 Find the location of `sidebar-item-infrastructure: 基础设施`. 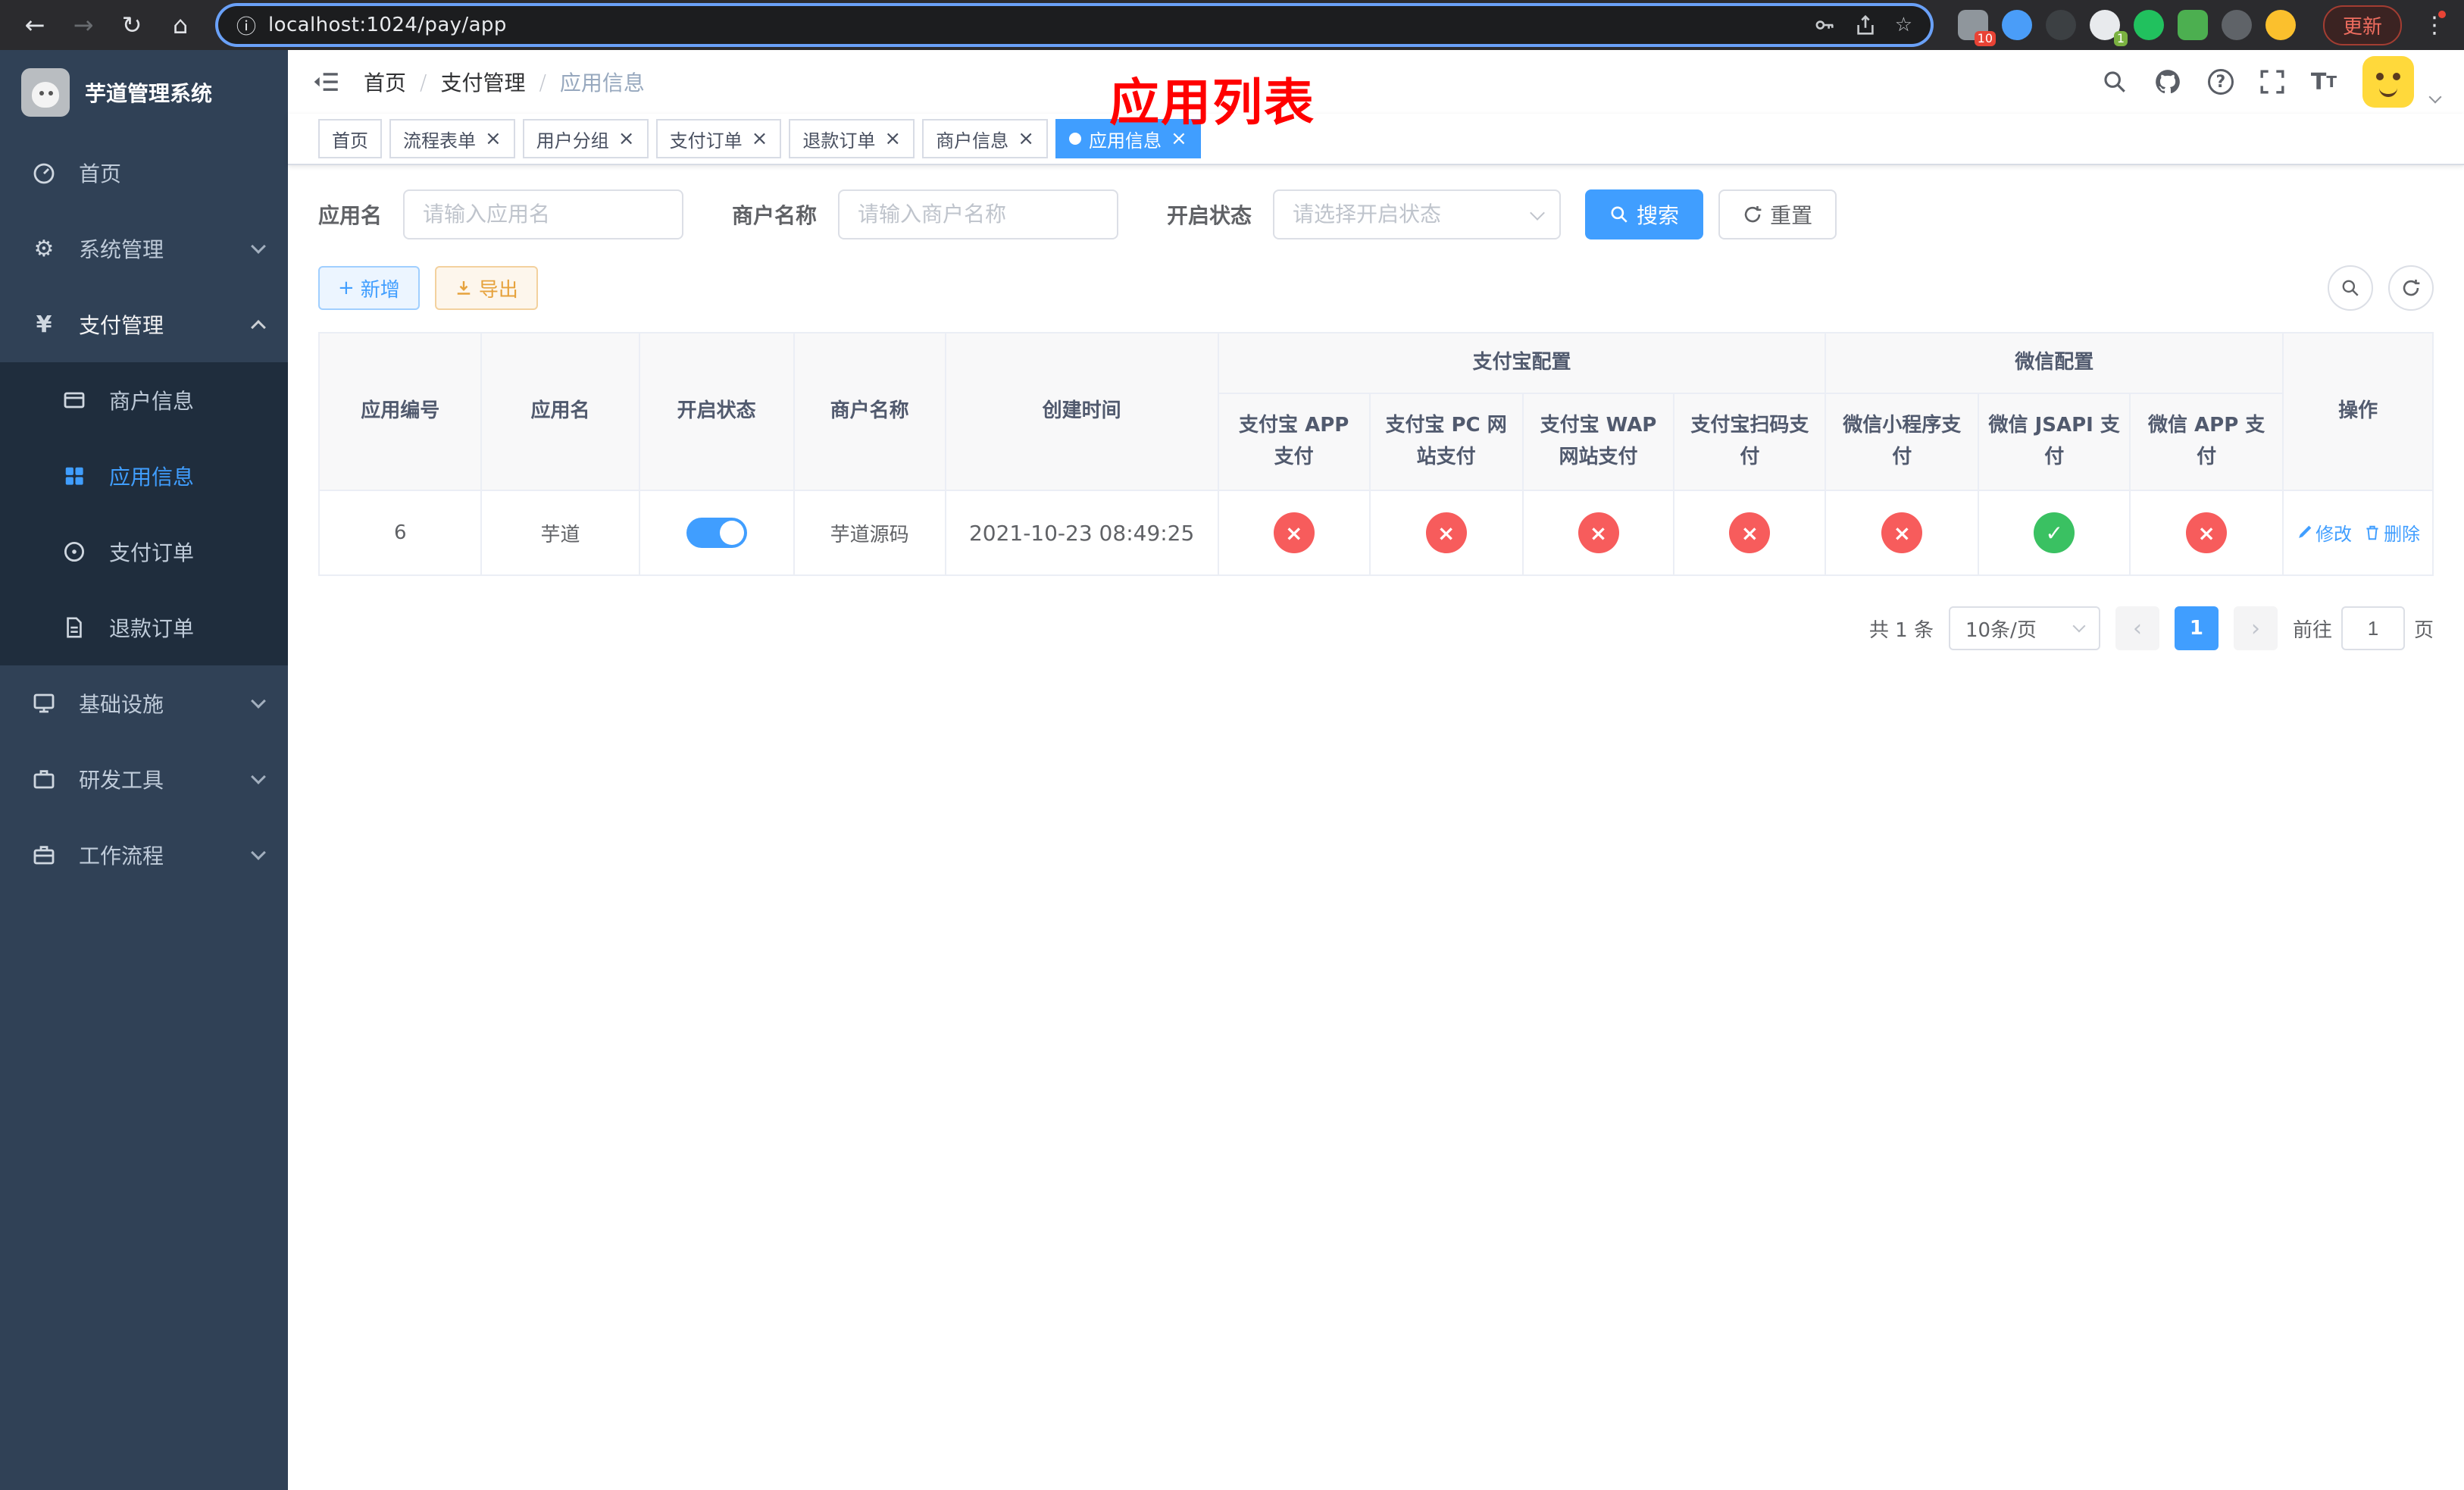

sidebar-item-infrastructure: 基础设施 is located at coordinates (144, 703).